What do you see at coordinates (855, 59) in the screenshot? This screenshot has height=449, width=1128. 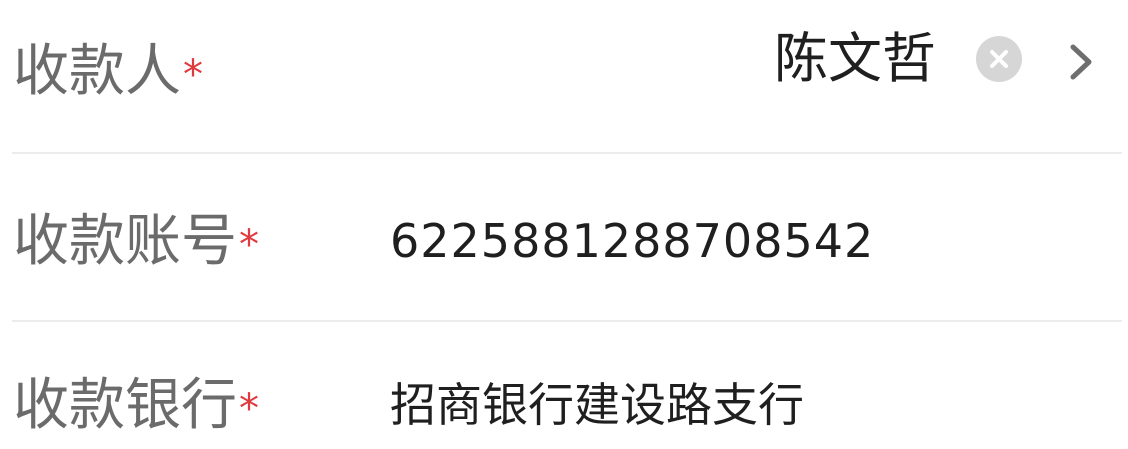 I see `payee-name-value: 陈文哲` at bounding box center [855, 59].